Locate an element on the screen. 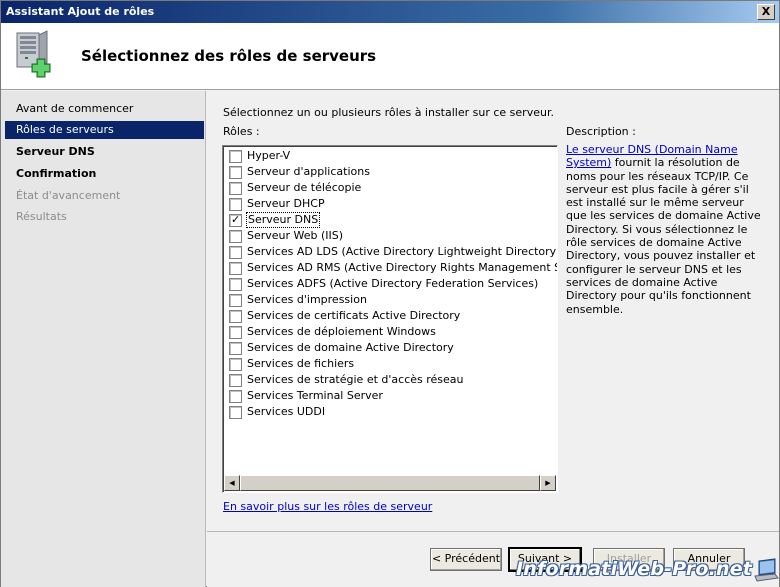  role-label: Services de déploiement Windows is located at coordinates (341, 332).